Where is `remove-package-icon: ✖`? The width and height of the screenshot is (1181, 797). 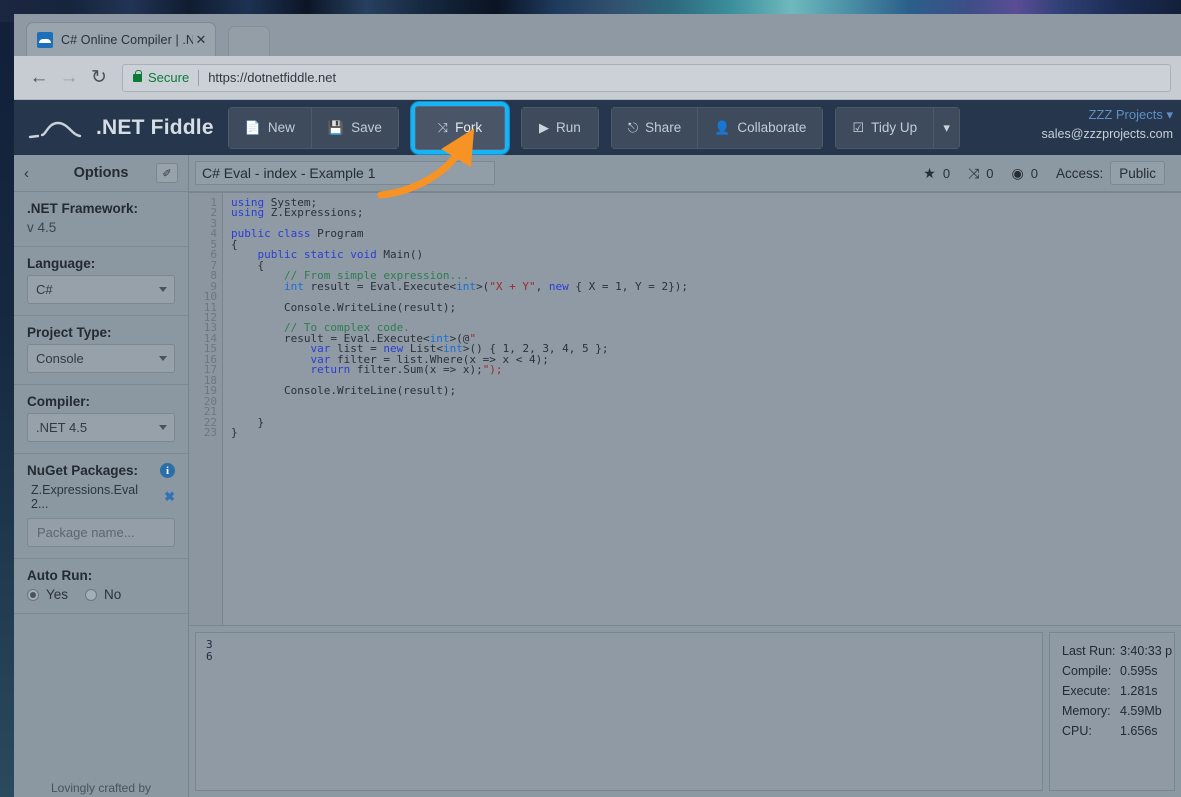 remove-package-icon: ✖ is located at coordinates (169, 497).